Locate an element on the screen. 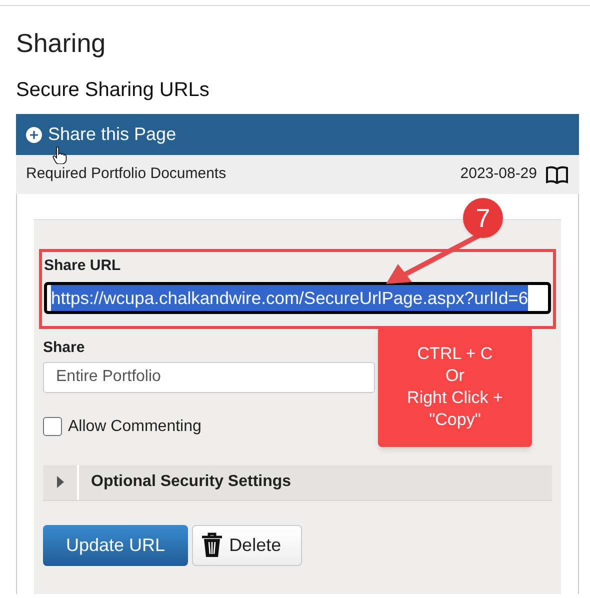 The height and width of the screenshot is (598, 590). panel-header: Share this Page is located at coordinates (297, 134).